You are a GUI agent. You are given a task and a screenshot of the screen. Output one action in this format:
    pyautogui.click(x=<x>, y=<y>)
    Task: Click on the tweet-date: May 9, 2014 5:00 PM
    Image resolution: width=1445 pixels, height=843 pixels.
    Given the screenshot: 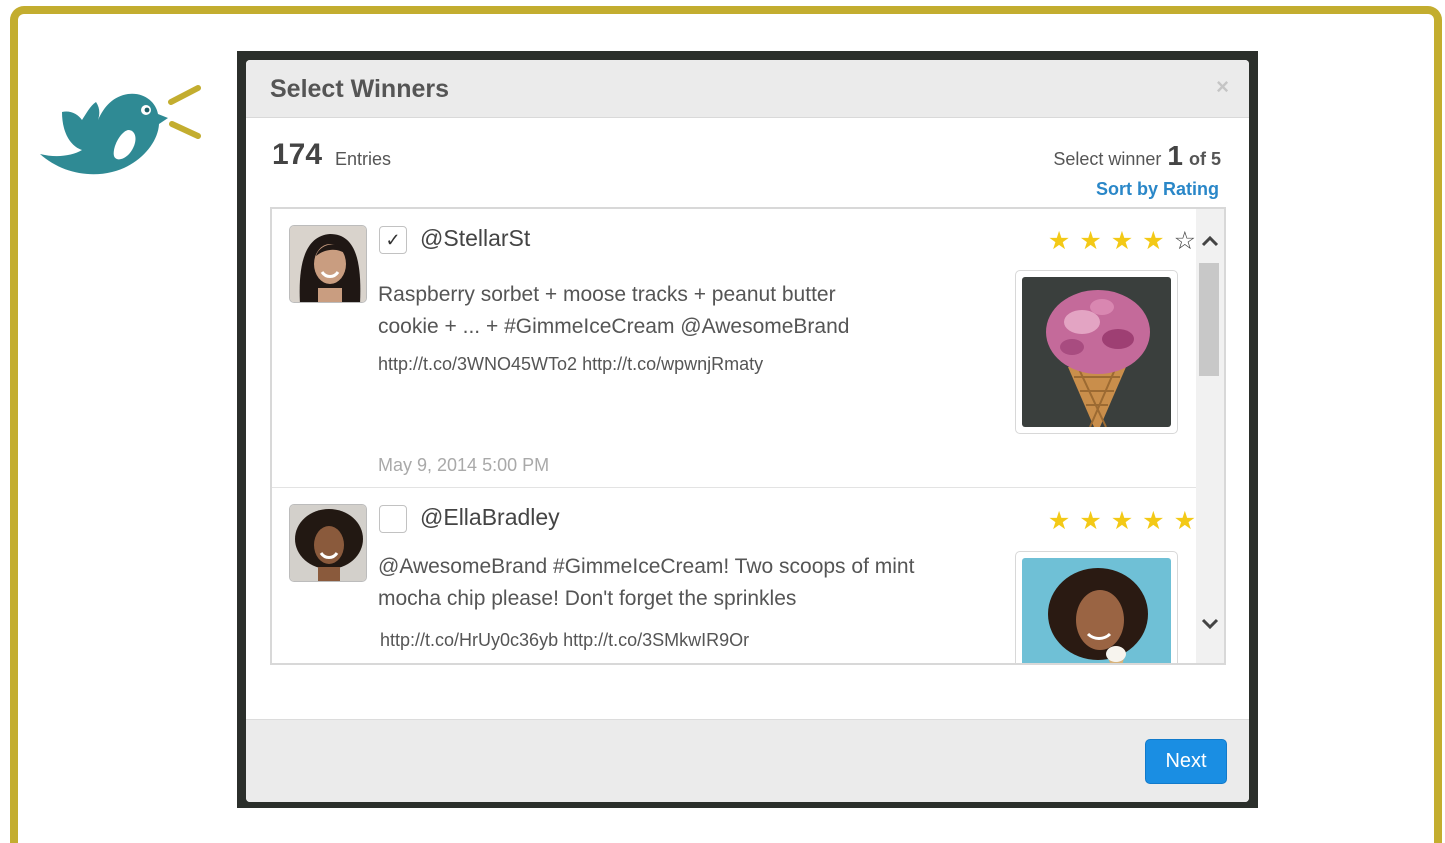 What is the action you would take?
    pyautogui.click(x=464, y=465)
    